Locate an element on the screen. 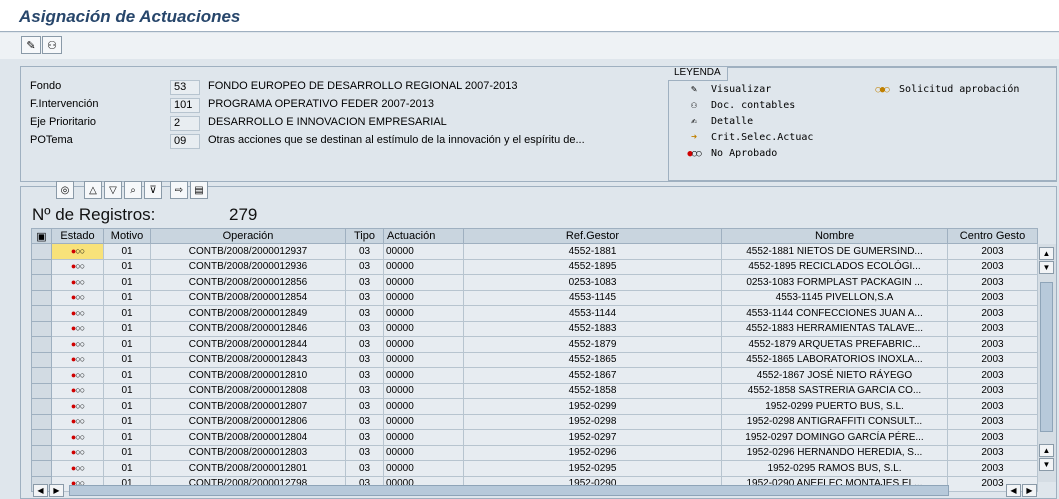 The image size is (1059, 499). col-centro-gestor: Centro Gesto is located at coordinates (992, 236).